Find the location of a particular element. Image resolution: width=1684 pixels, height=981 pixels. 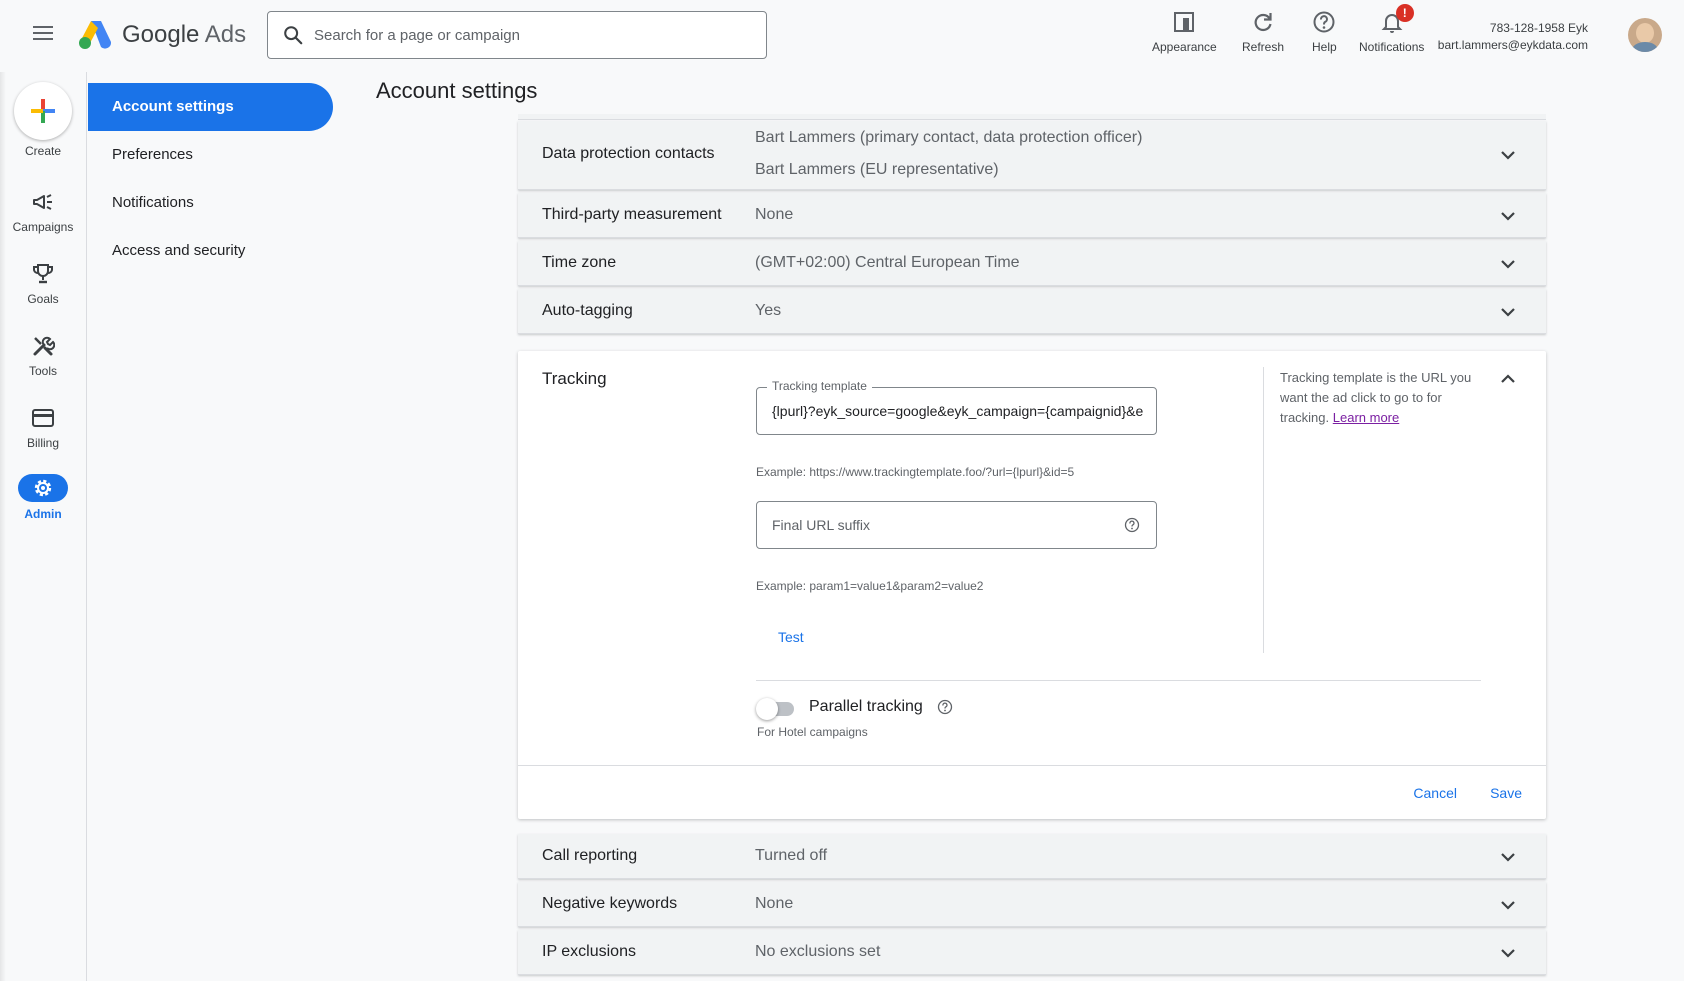

rail-item-goals: Goals is located at coordinates (43, 284).